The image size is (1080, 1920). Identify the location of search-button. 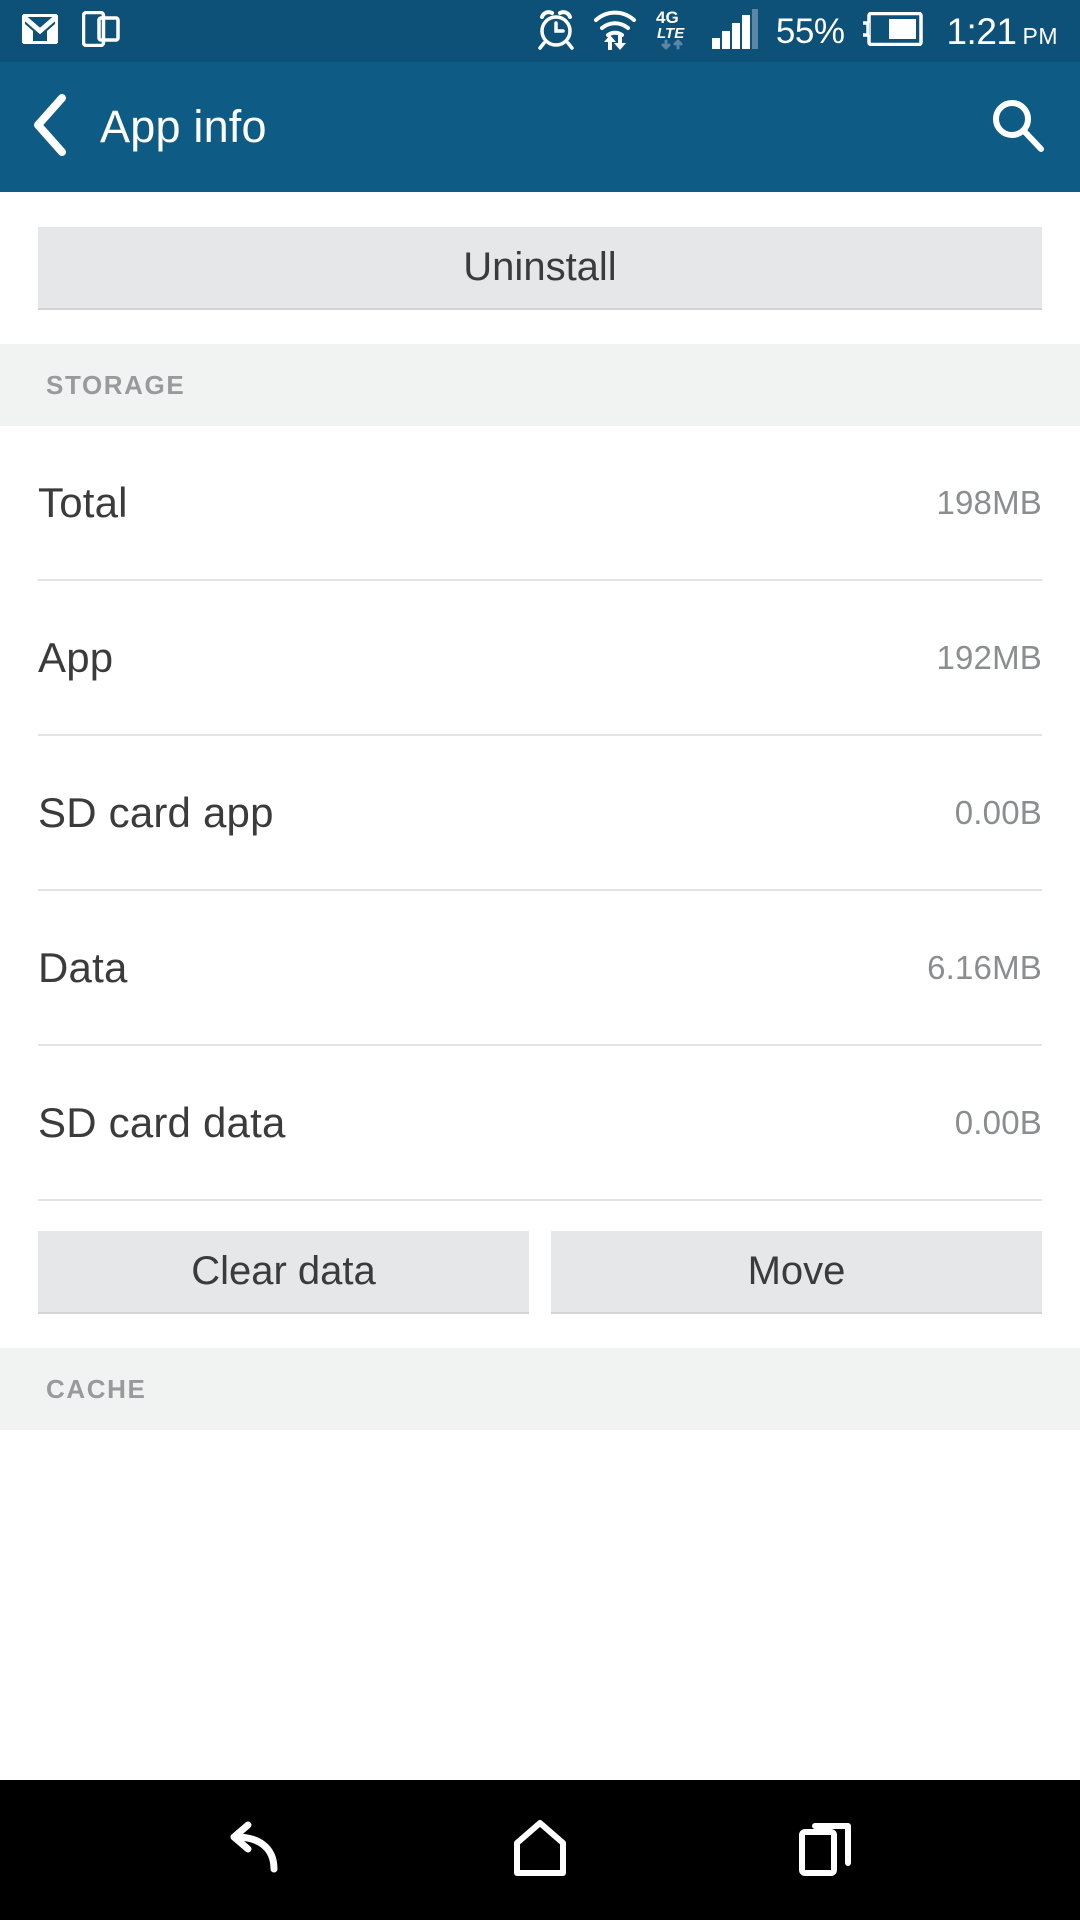
(1017, 127).